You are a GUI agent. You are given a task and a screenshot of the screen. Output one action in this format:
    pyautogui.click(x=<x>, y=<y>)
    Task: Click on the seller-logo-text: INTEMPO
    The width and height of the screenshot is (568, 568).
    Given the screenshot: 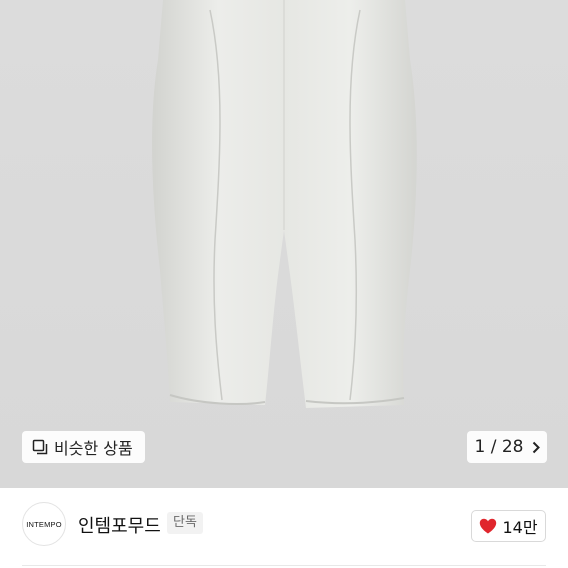 What is the action you would take?
    pyautogui.click(x=44, y=524)
    